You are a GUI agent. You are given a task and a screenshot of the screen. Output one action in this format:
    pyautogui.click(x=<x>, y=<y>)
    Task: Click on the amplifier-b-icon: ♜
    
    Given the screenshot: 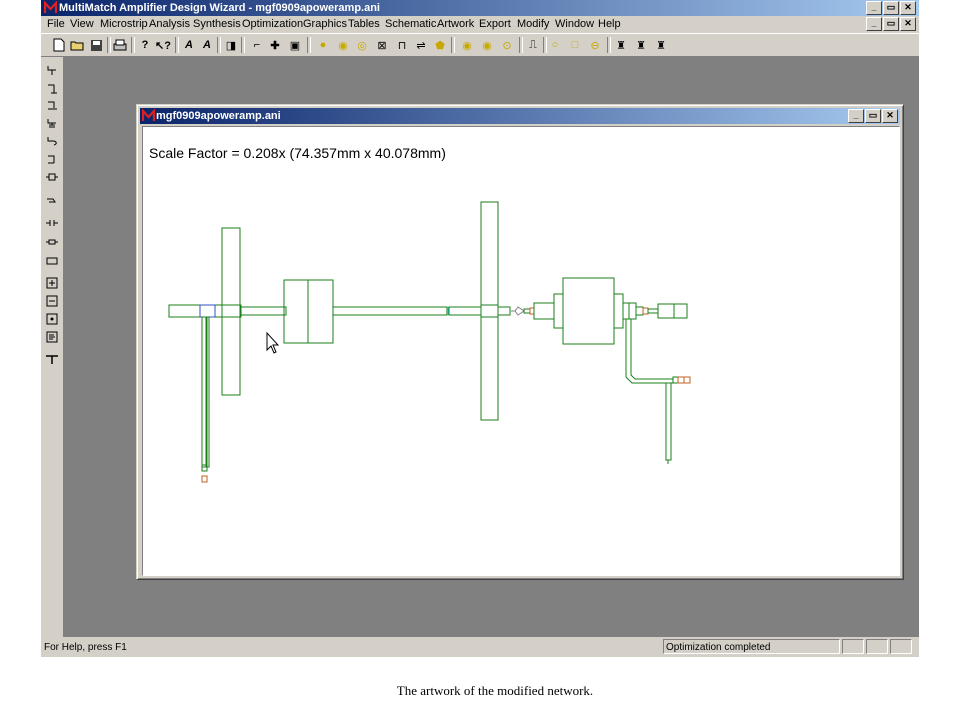 What is the action you would take?
    pyautogui.click(x=641, y=45)
    